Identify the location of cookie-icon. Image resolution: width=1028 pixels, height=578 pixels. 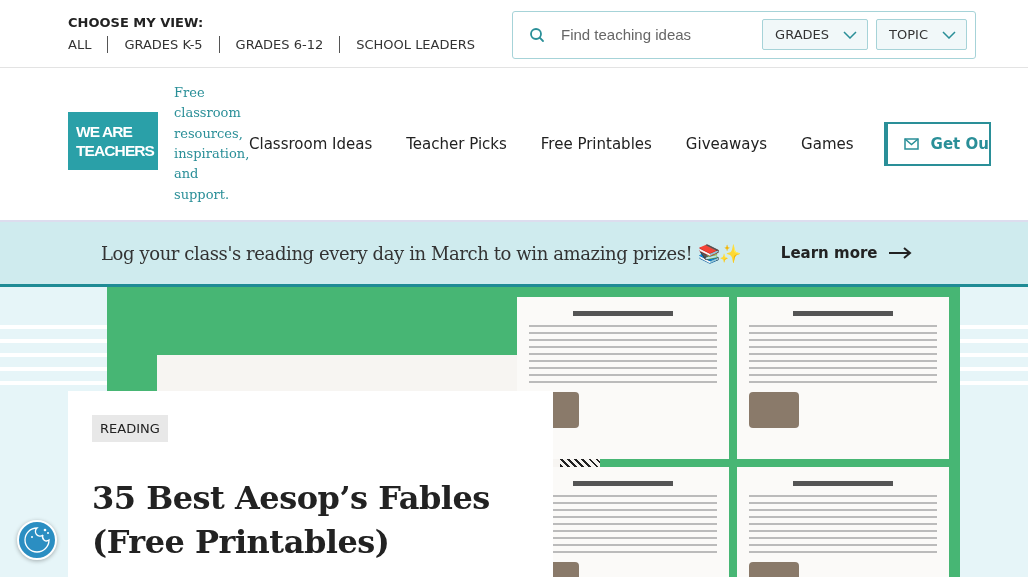
(37, 540).